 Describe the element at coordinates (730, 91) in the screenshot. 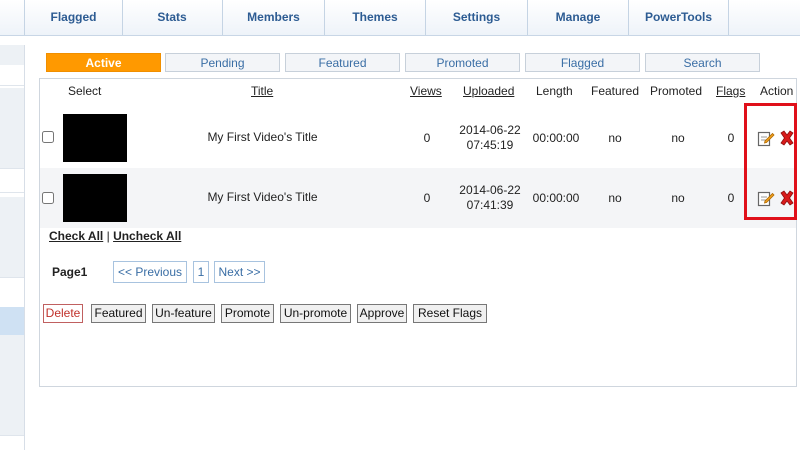

I see `header-flags: Flags` at that location.